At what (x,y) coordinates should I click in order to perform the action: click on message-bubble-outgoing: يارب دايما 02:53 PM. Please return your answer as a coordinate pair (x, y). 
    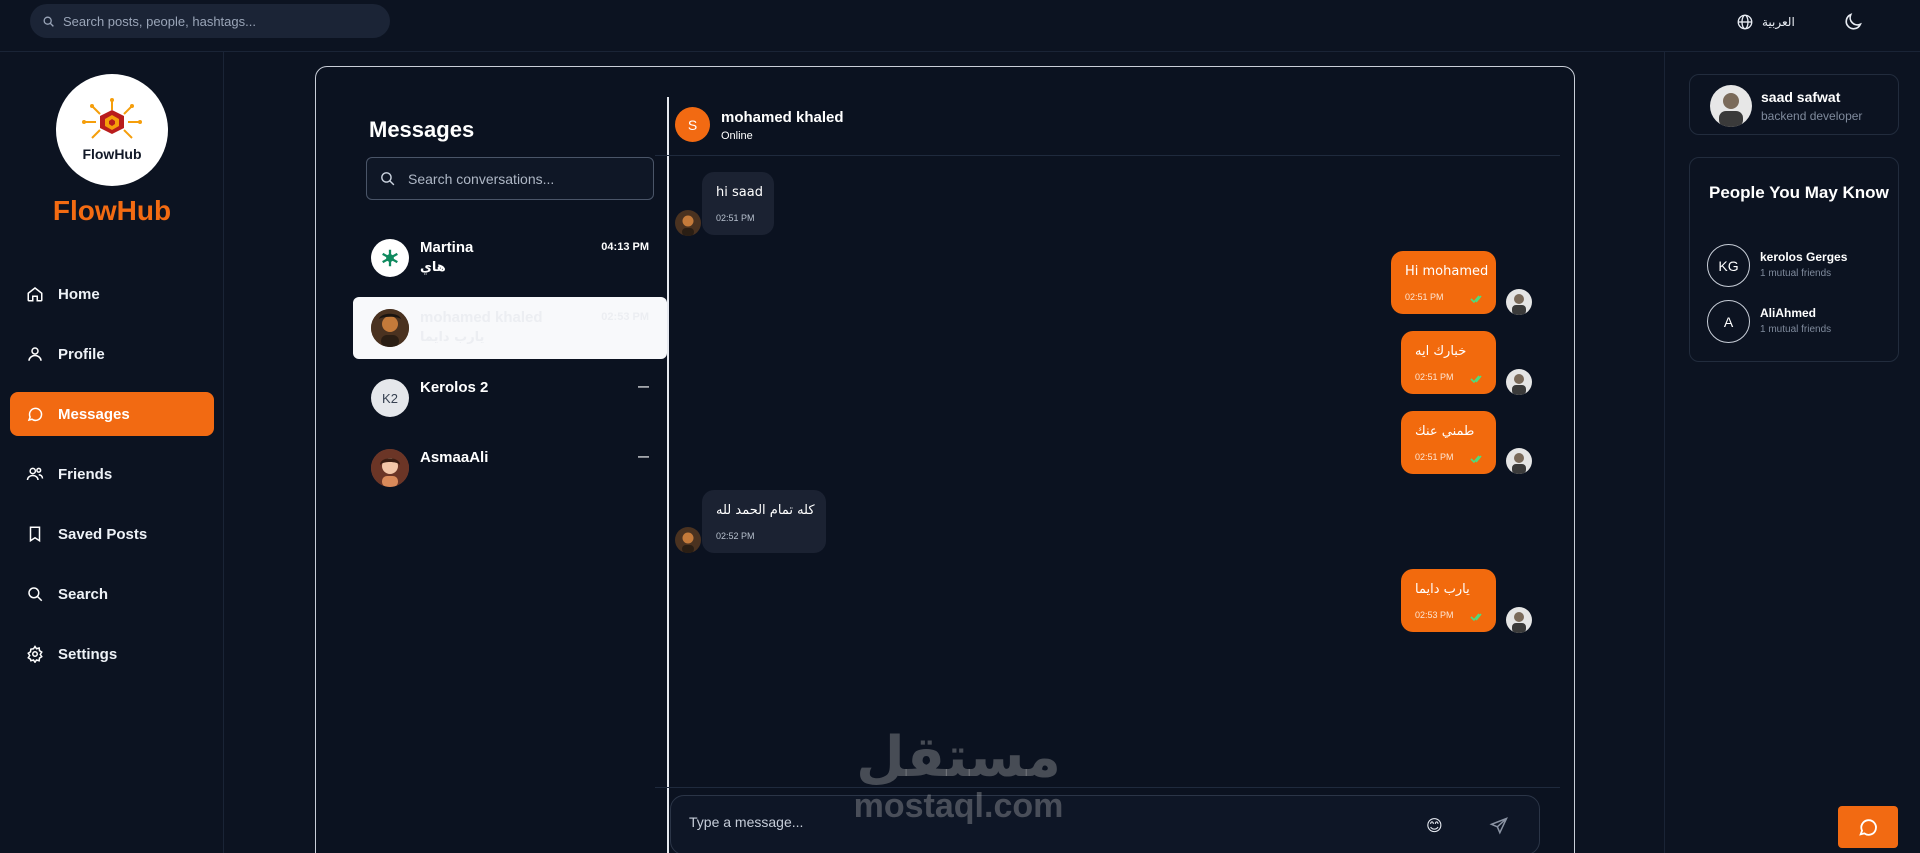
    Looking at the image, I should click on (1448, 600).